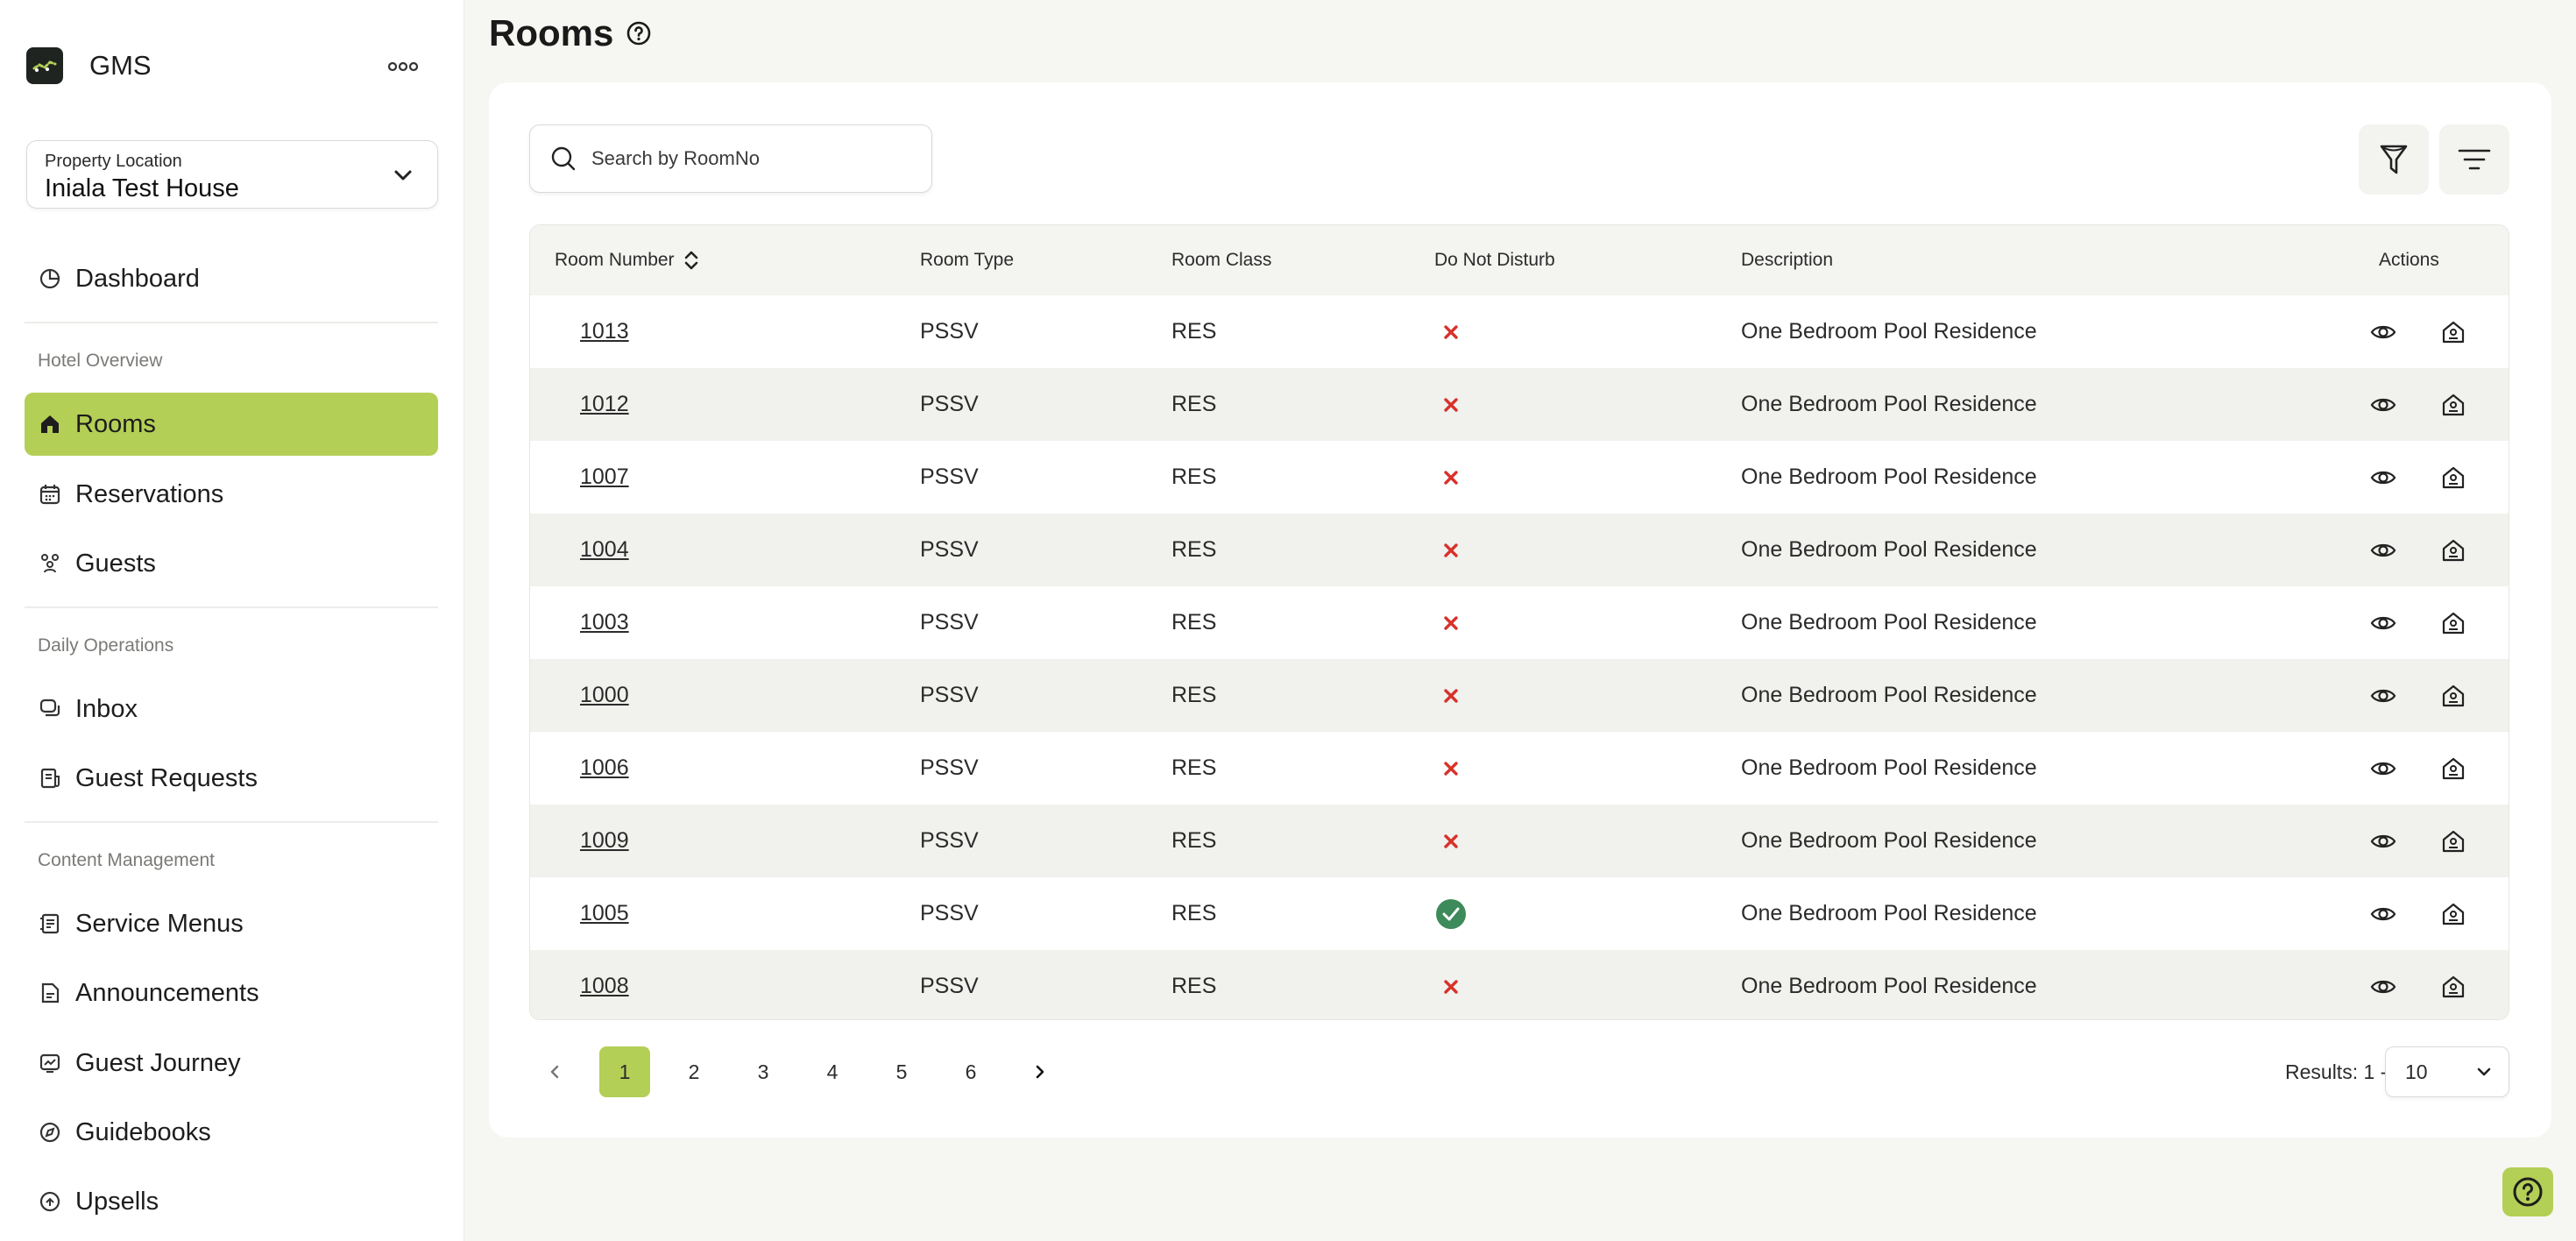  I want to click on room-number-link: 1008, so click(604, 984).